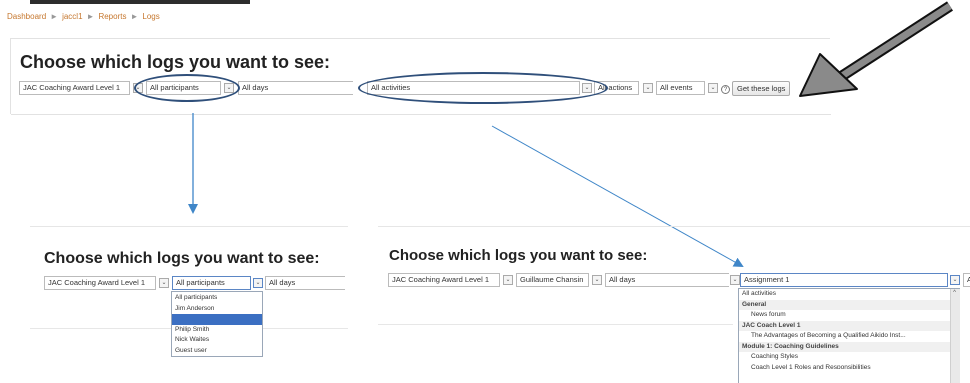 The width and height of the screenshot is (970, 383). I want to click on activity-option: Coach Level 1 Roles and Responsibilities, so click(849, 366).